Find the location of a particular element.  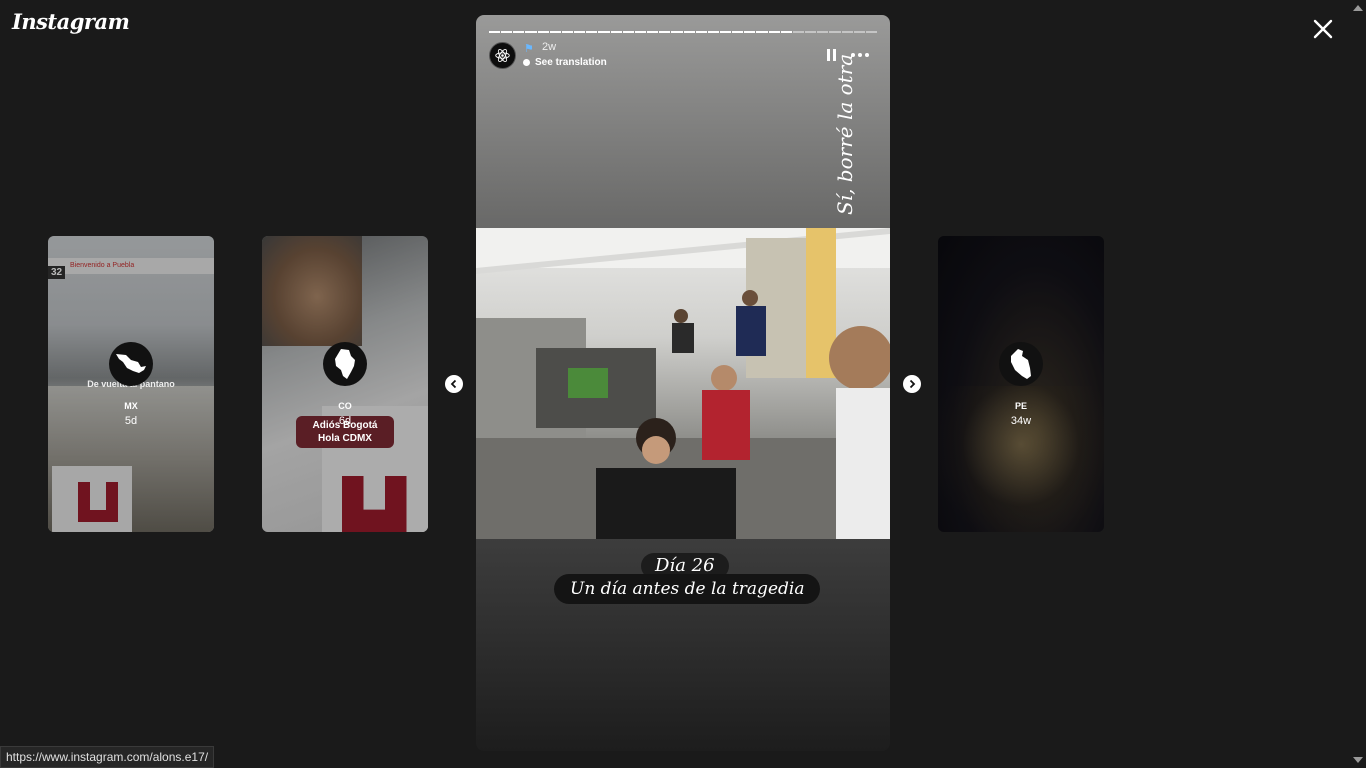

group-photo-illustration is located at coordinates (683, 383).